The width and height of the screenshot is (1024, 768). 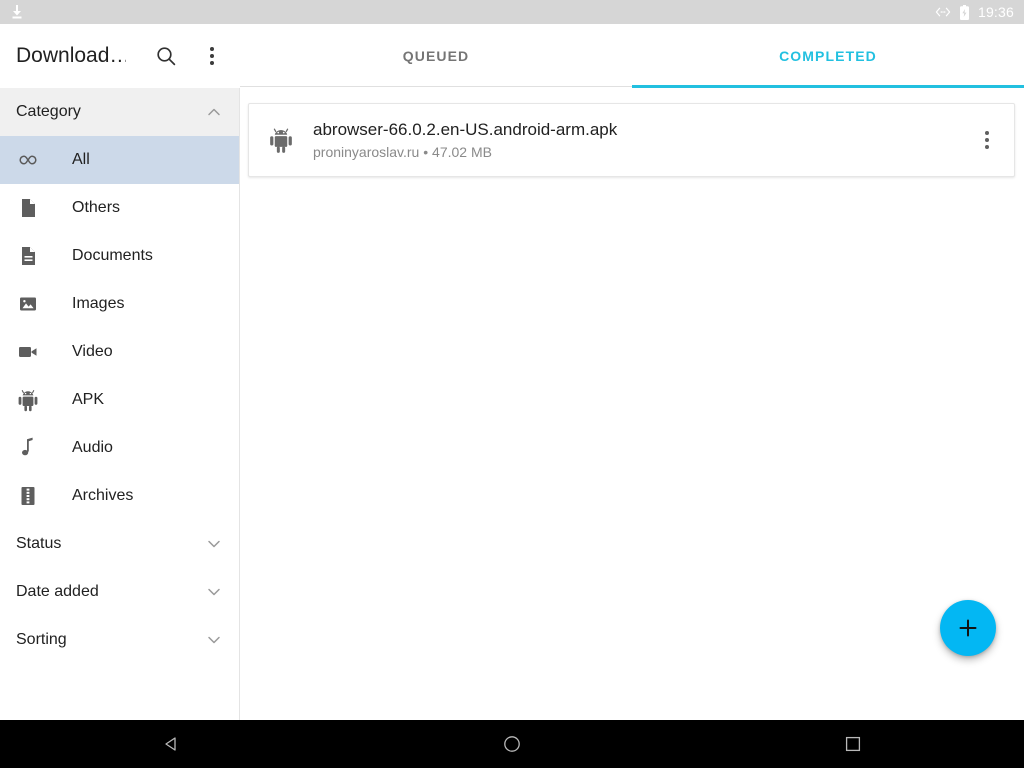 What do you see at coordinates (28, 256) in the screenshot?
I see `document-icon` at bounding box center [28, 256].